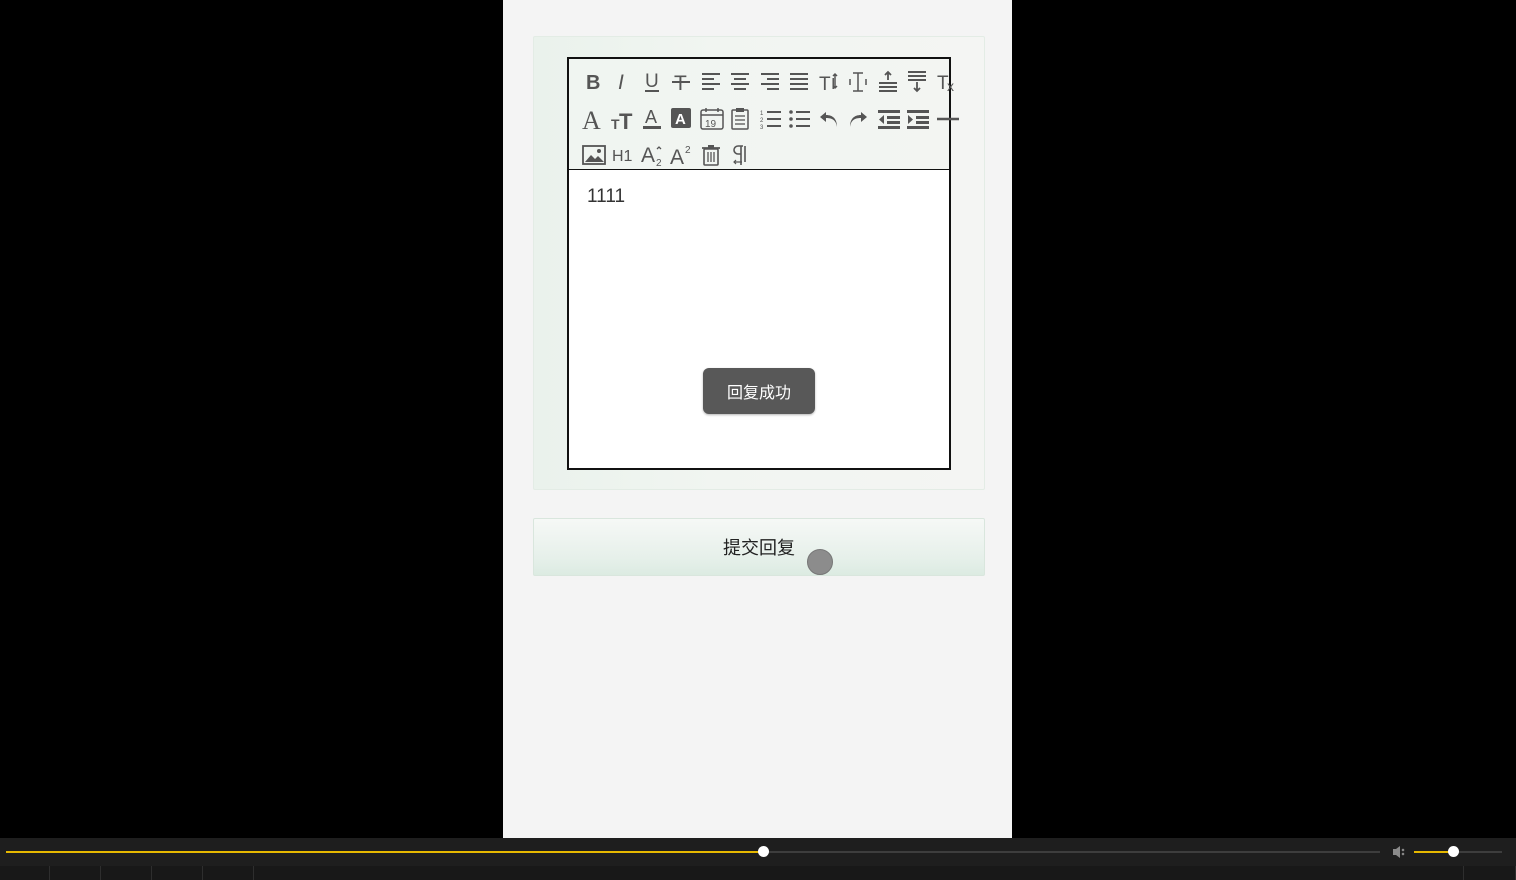  I want to click on volume-handle, so click(1453, 851).